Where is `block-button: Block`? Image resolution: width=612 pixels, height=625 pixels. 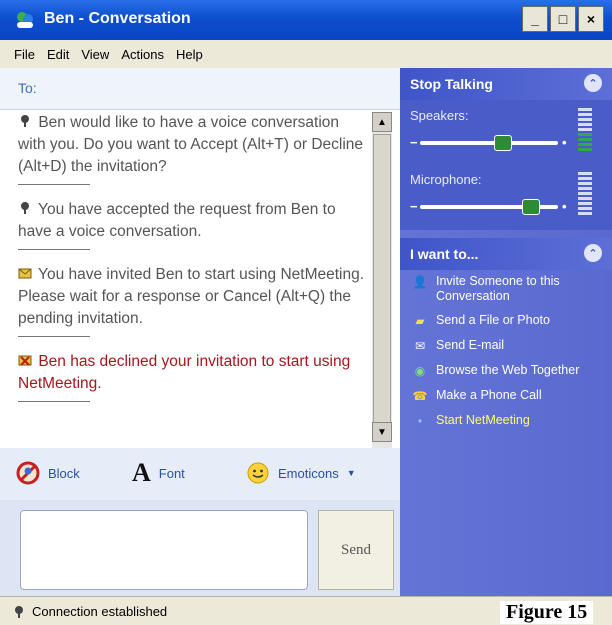 block-button: Block is located at coordinates (48, 473).